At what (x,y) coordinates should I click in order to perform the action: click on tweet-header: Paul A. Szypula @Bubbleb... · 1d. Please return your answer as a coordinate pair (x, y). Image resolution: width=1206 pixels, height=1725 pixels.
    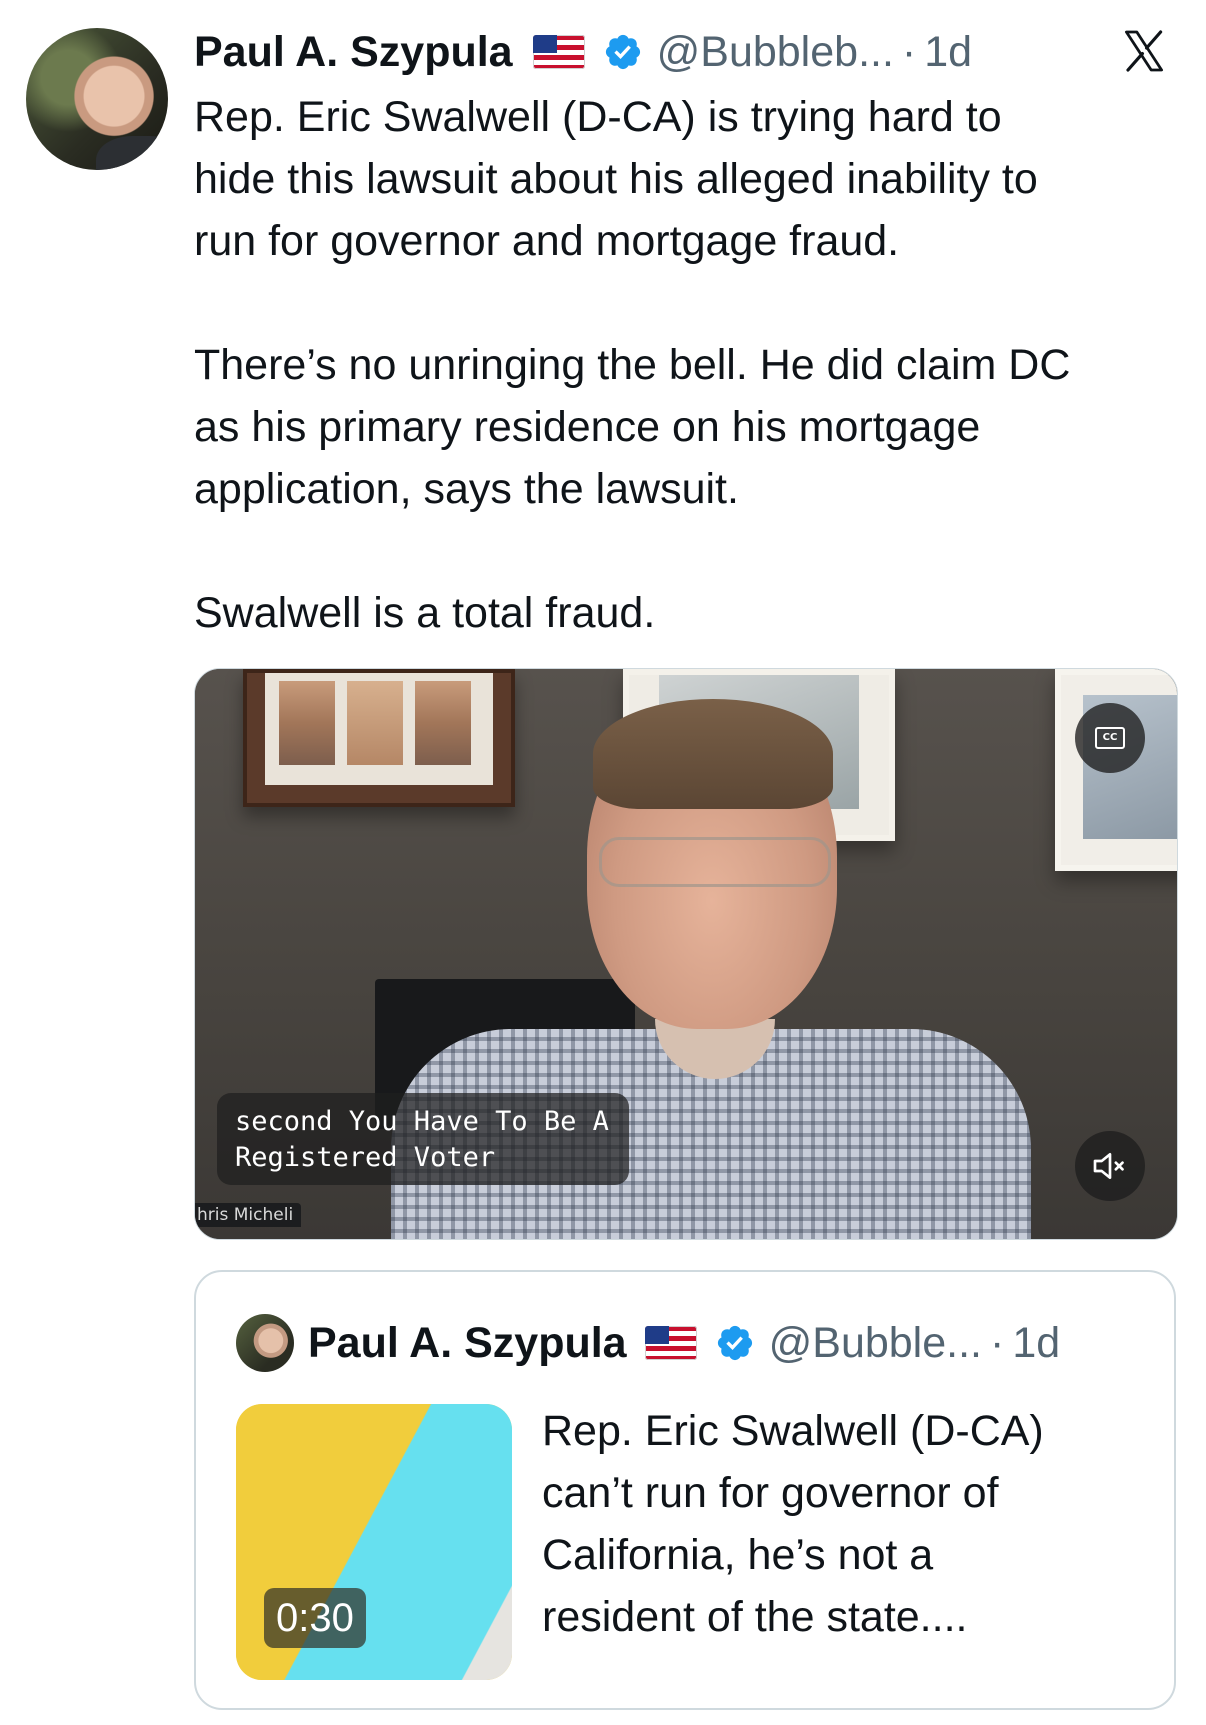
    Looking at the image, I should click on (583, 52).